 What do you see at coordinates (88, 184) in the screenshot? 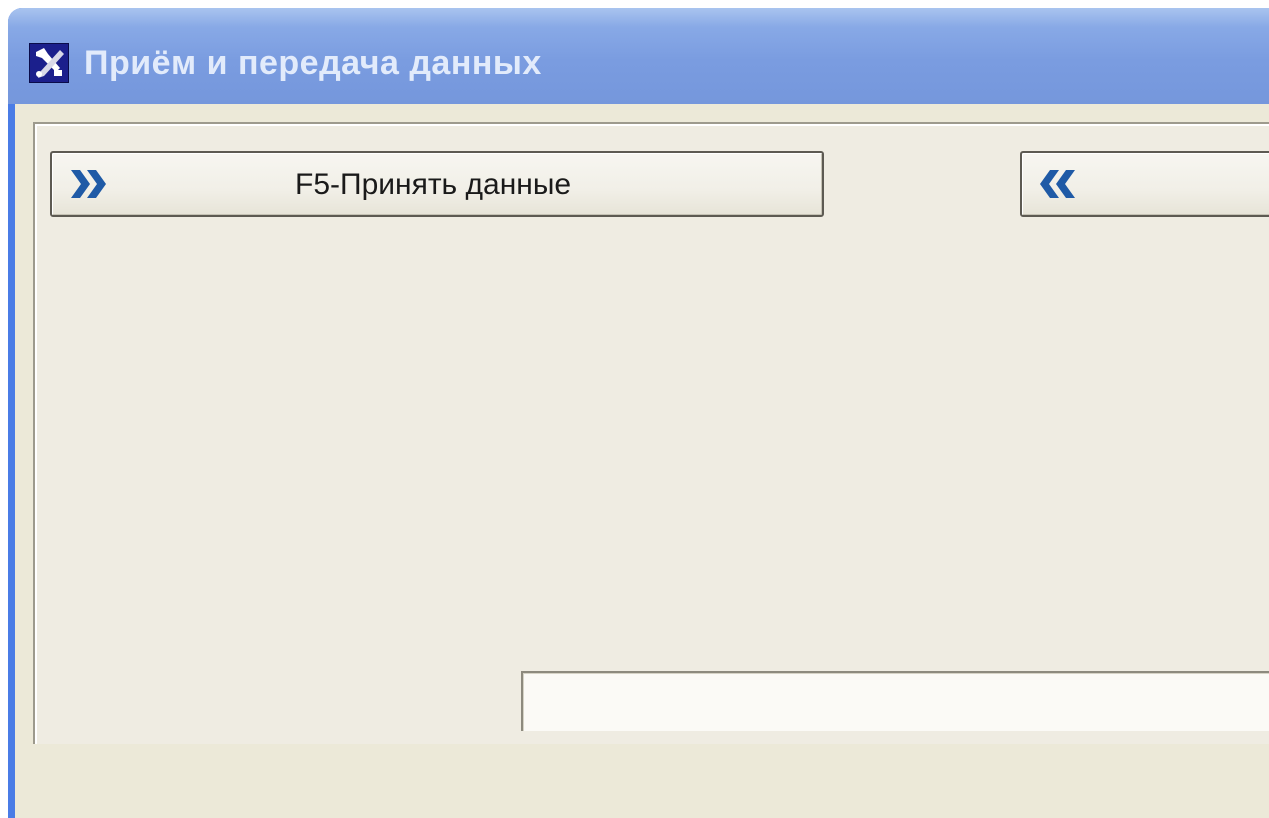
I see `double-chevron-right-icon` at bounding box center [88, 184].